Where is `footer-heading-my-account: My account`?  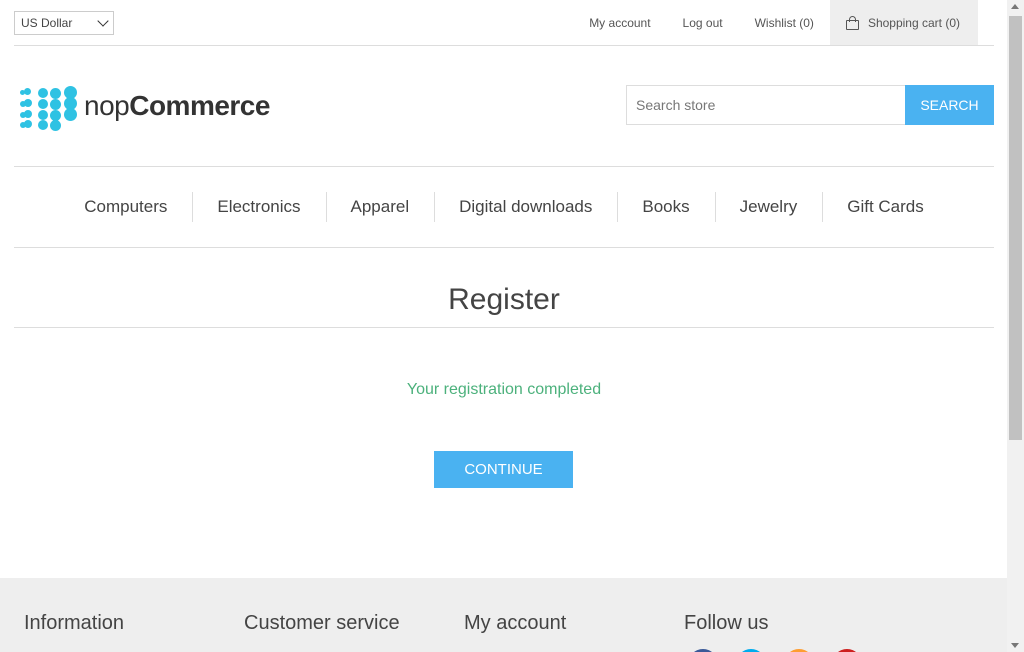
footer-heading-my-account: My account is located at coordinates (515, 623).